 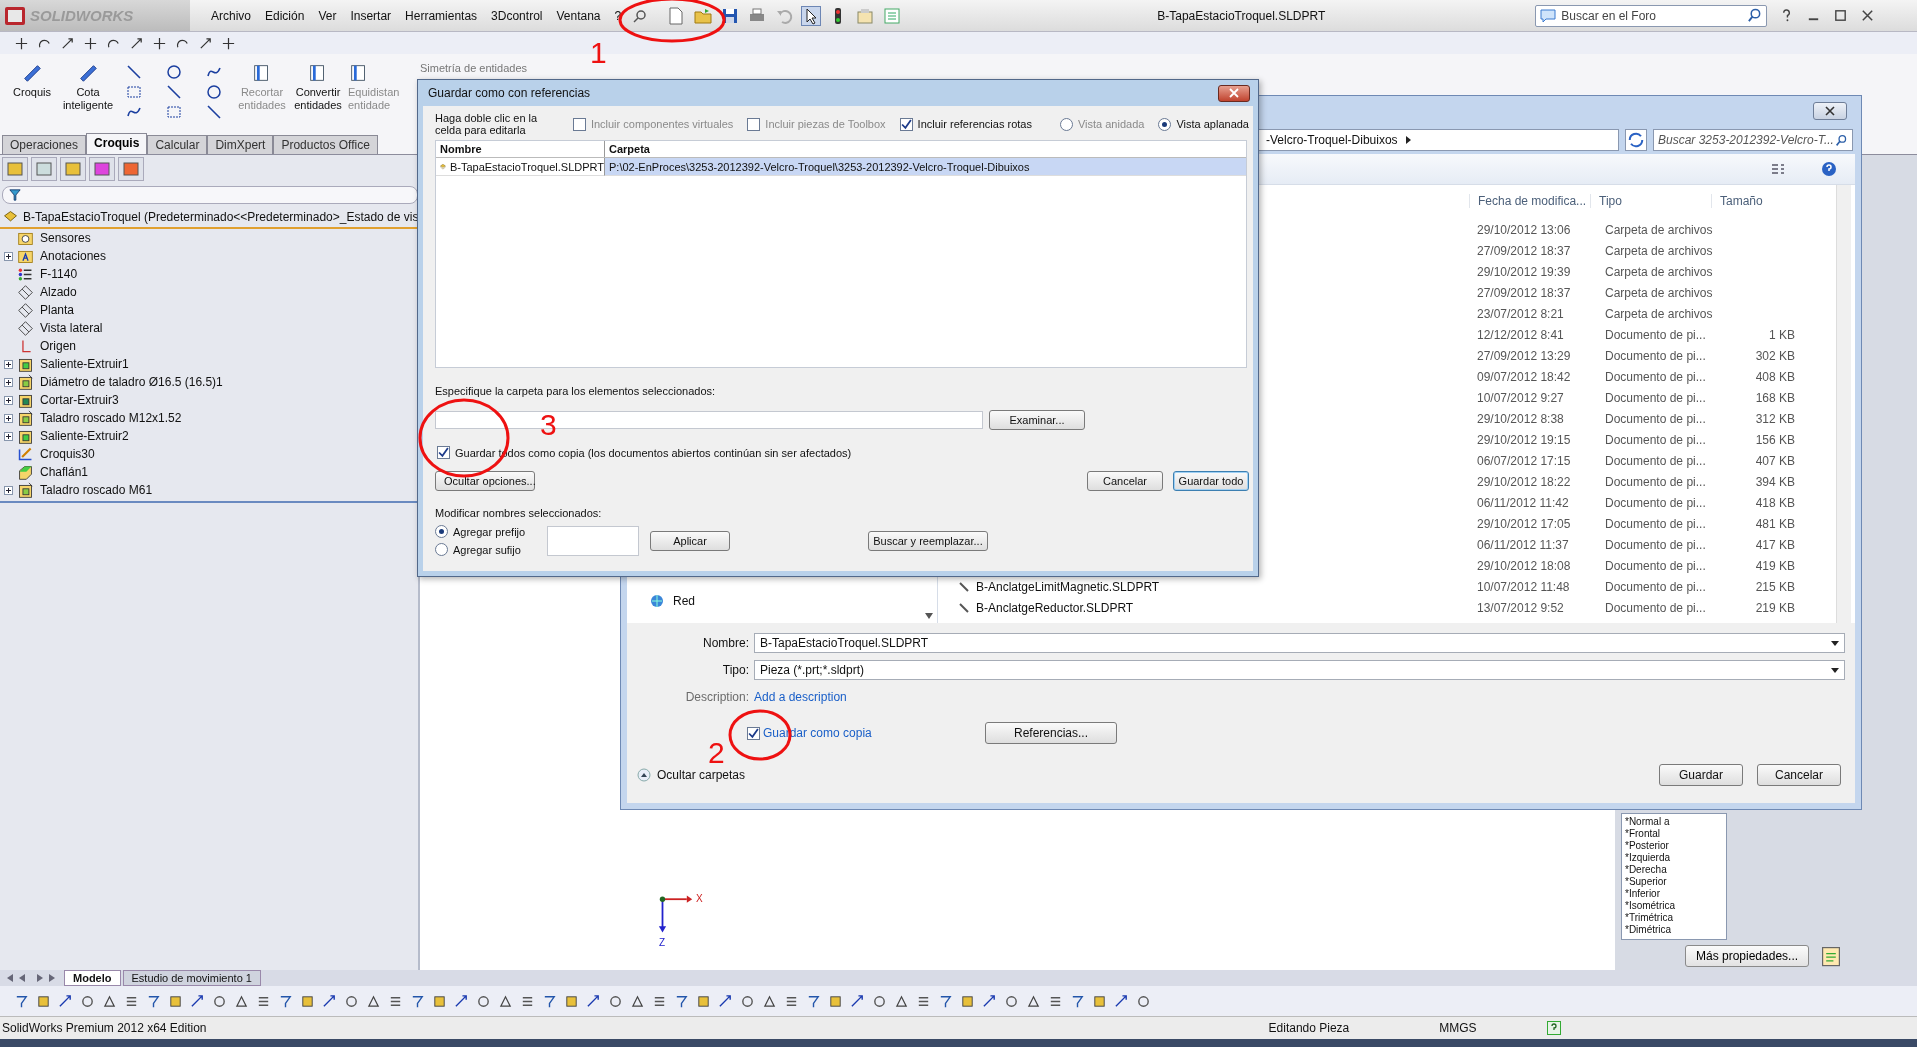 What do you see at coordinates (1299, 670) in the screenshot?
I see `file-type-dropdown: Pieza (*.prt;*.sldprt)` at bounding box center [1299, 670].